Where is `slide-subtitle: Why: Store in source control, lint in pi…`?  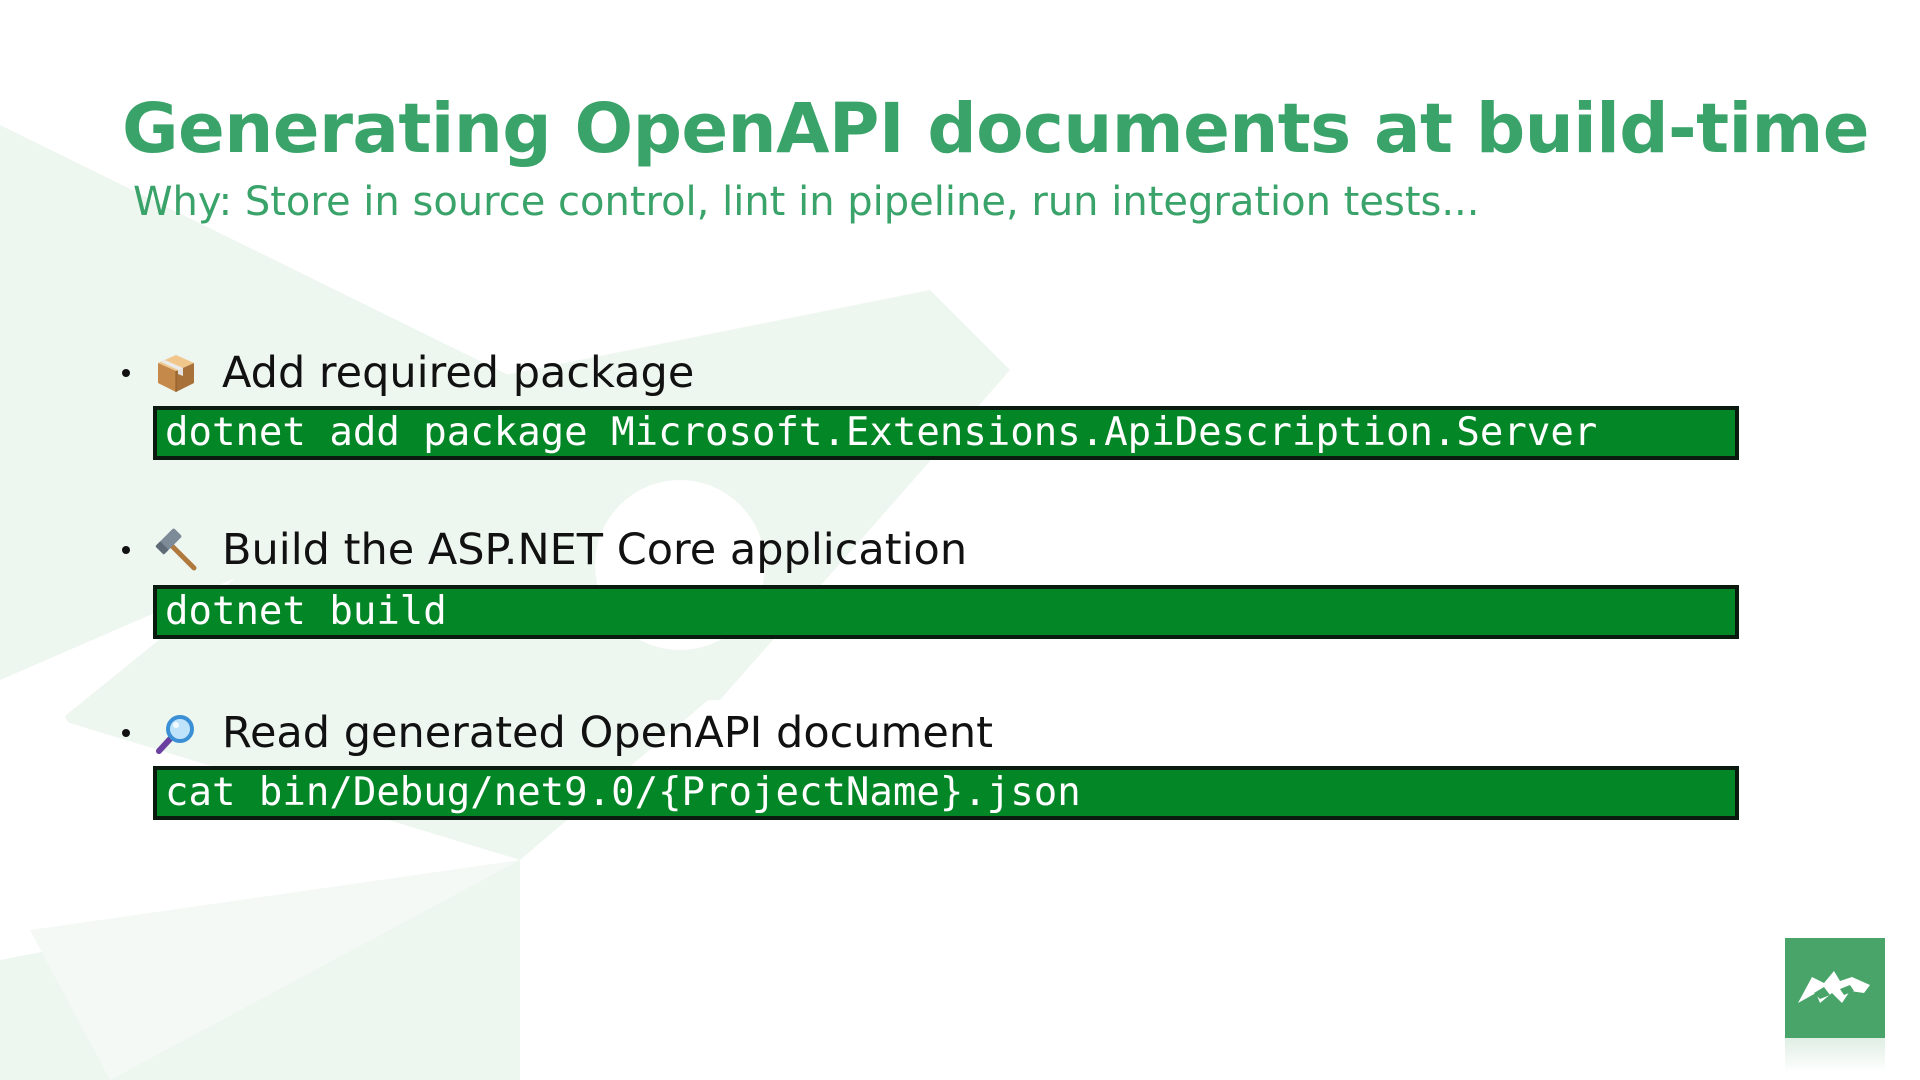 slide-subtitle: Why: Store in source control, lint in pi… is located at coordinates (806, 202).